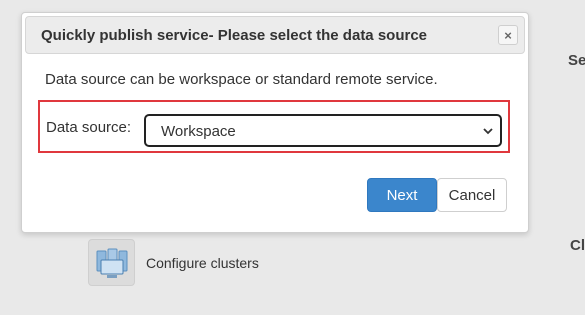 This screenshot has width=585, height=315. Describe the element at coordinates (577, 245) in the screenshot. I see `background-section-label-bottom: Cl` at that location.